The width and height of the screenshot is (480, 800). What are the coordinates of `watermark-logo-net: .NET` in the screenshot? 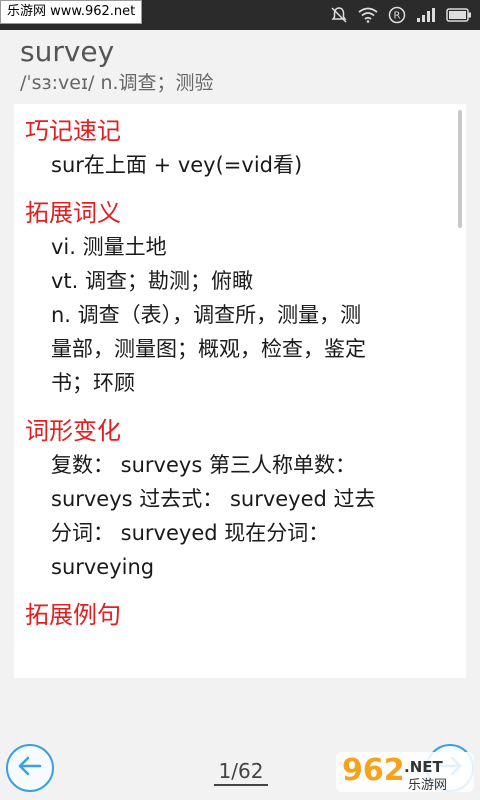 It's located at (423, 767).